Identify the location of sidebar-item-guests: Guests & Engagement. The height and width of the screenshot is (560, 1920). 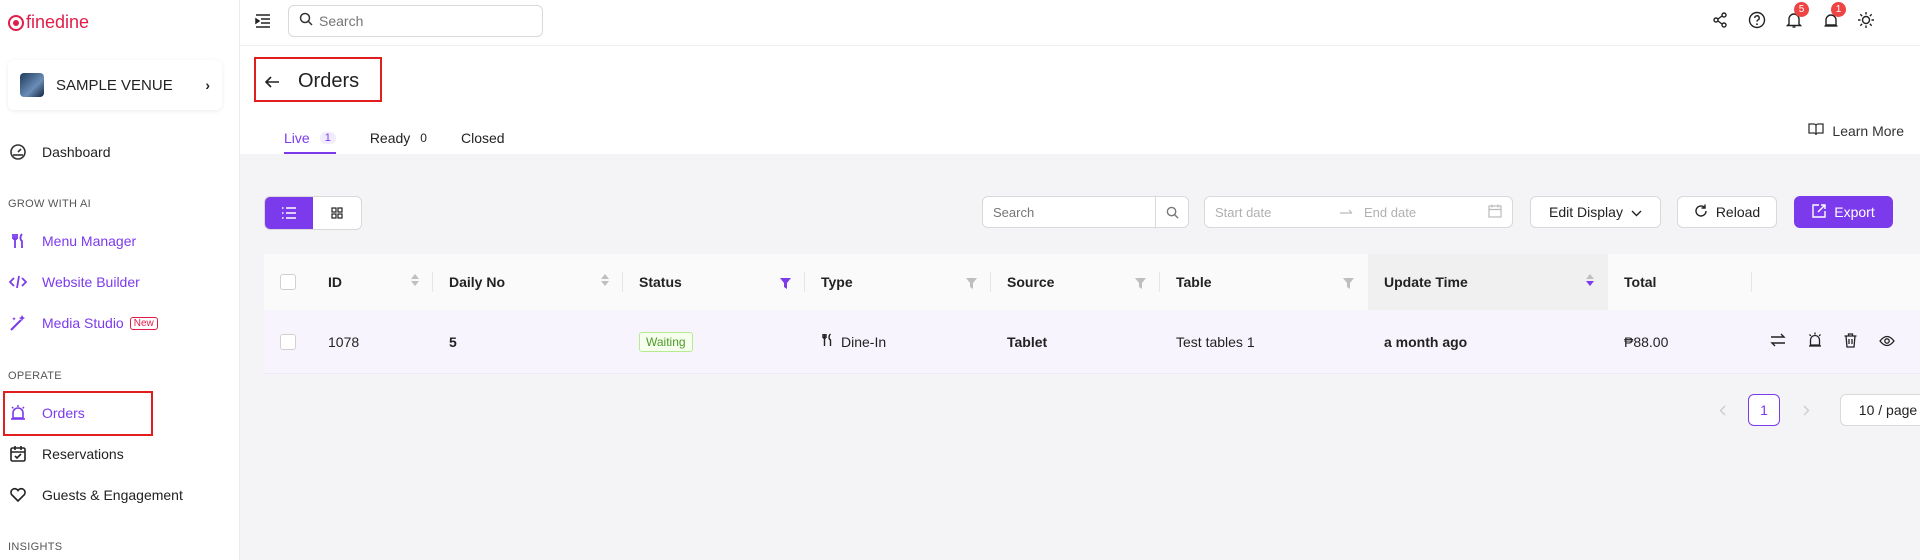
(120, 495).